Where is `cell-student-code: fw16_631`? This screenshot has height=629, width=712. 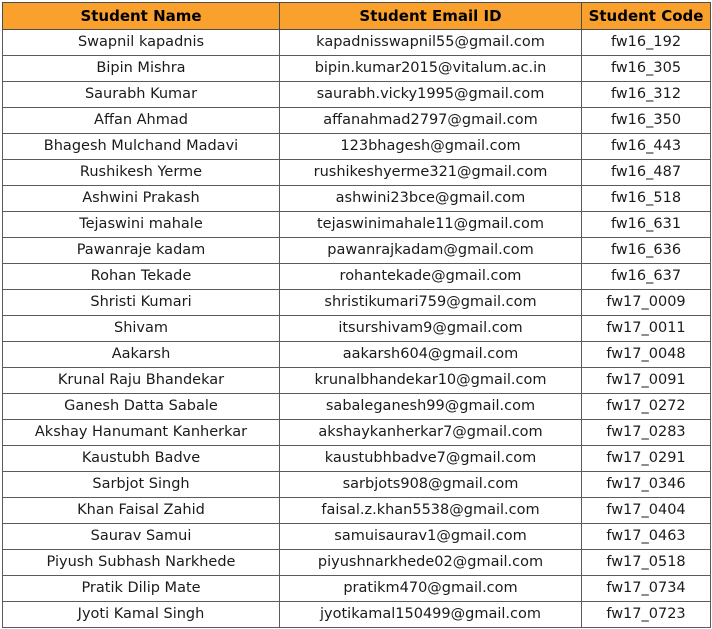 cell-student-code: fw16_631 is located at coordinates (646, 224).